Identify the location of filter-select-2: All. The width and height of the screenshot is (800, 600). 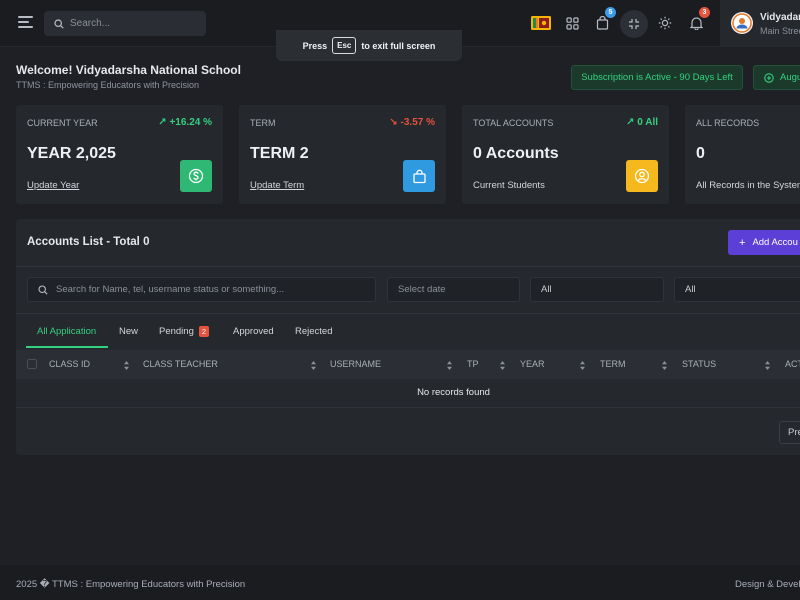
(737, 289).